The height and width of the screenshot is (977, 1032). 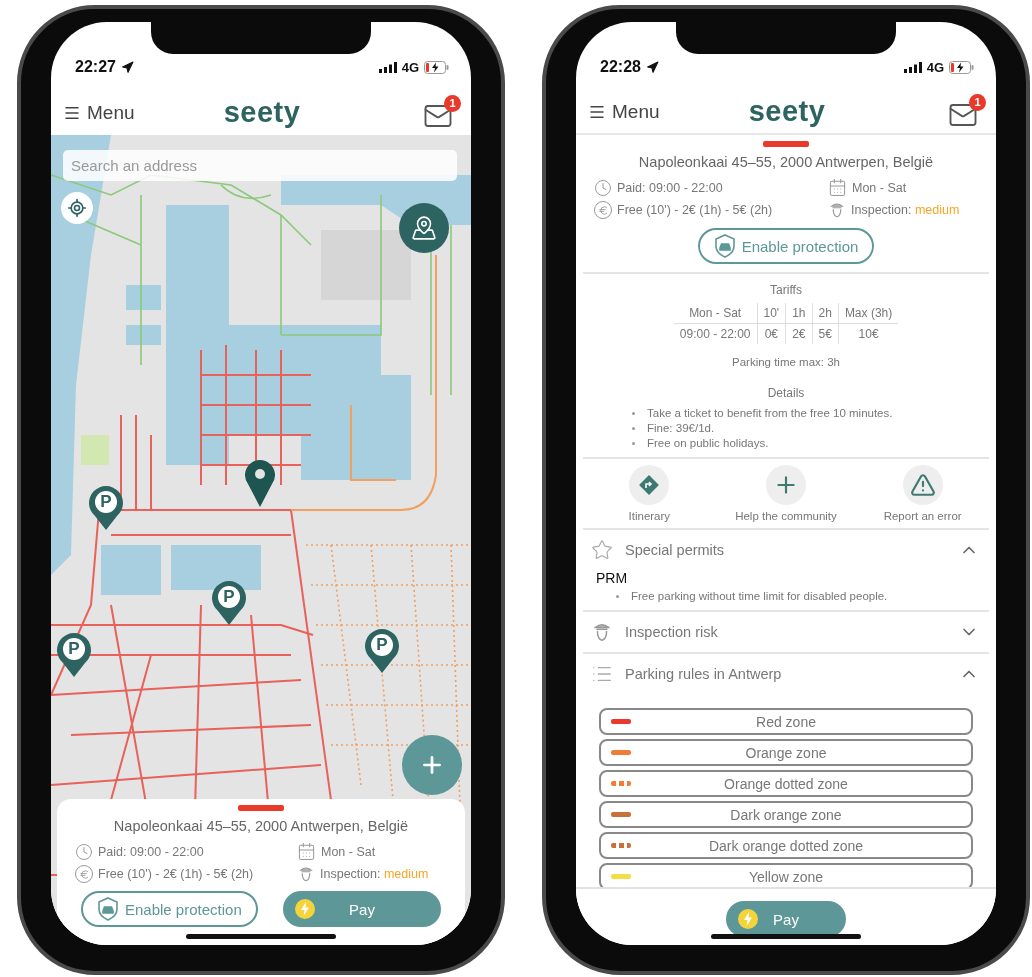 I want to click on details-title: Details, so click(x=786, y=393).